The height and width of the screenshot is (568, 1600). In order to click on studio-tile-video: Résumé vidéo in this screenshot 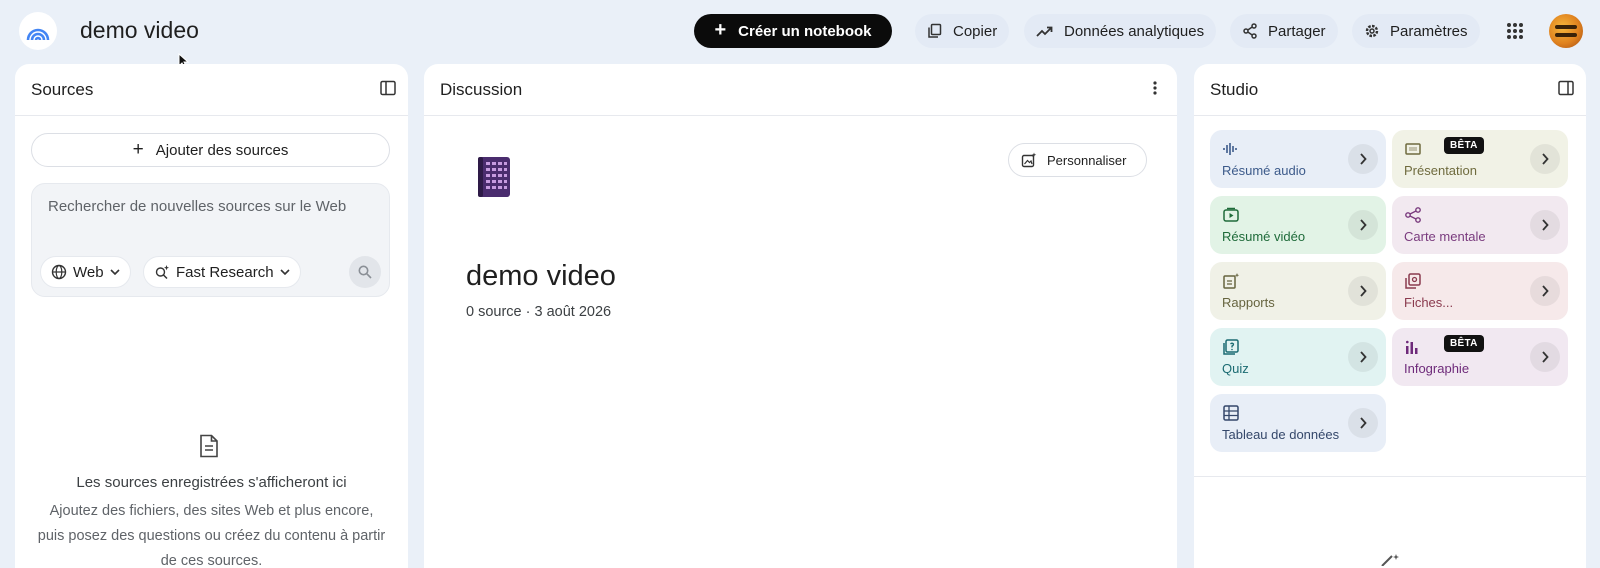, I will do `click(1298, 225)`.